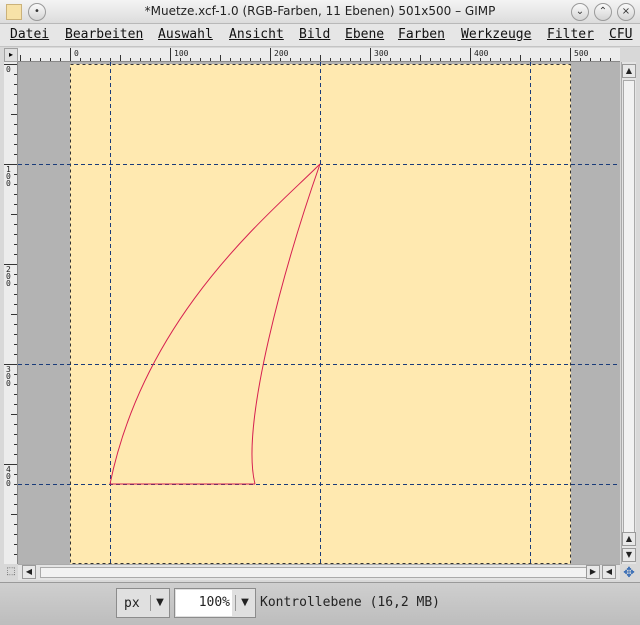  Describe the element at coordinates (629, 555) in the screenshot. I see `scroll-down-button: ▼` at that location.